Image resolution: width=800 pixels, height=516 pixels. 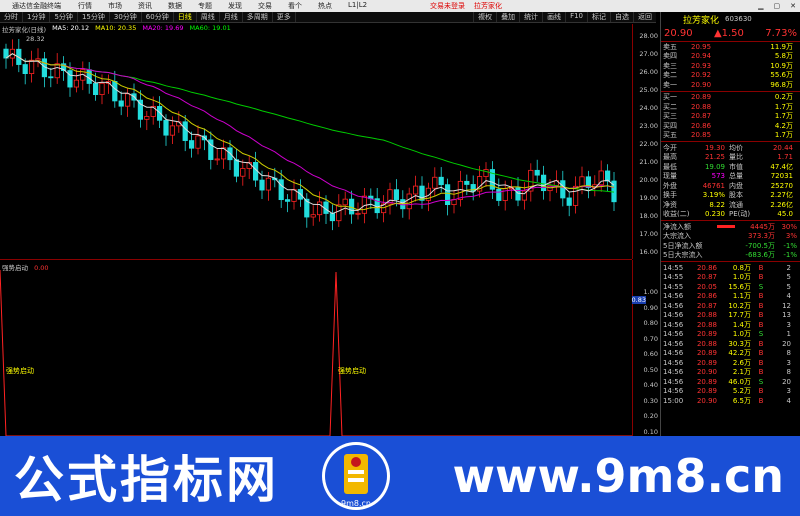 What do you see at coordinates (677, 236) in the screenshot?
I see `flow-key: 大宗流入` at bounding box center [677, 236].